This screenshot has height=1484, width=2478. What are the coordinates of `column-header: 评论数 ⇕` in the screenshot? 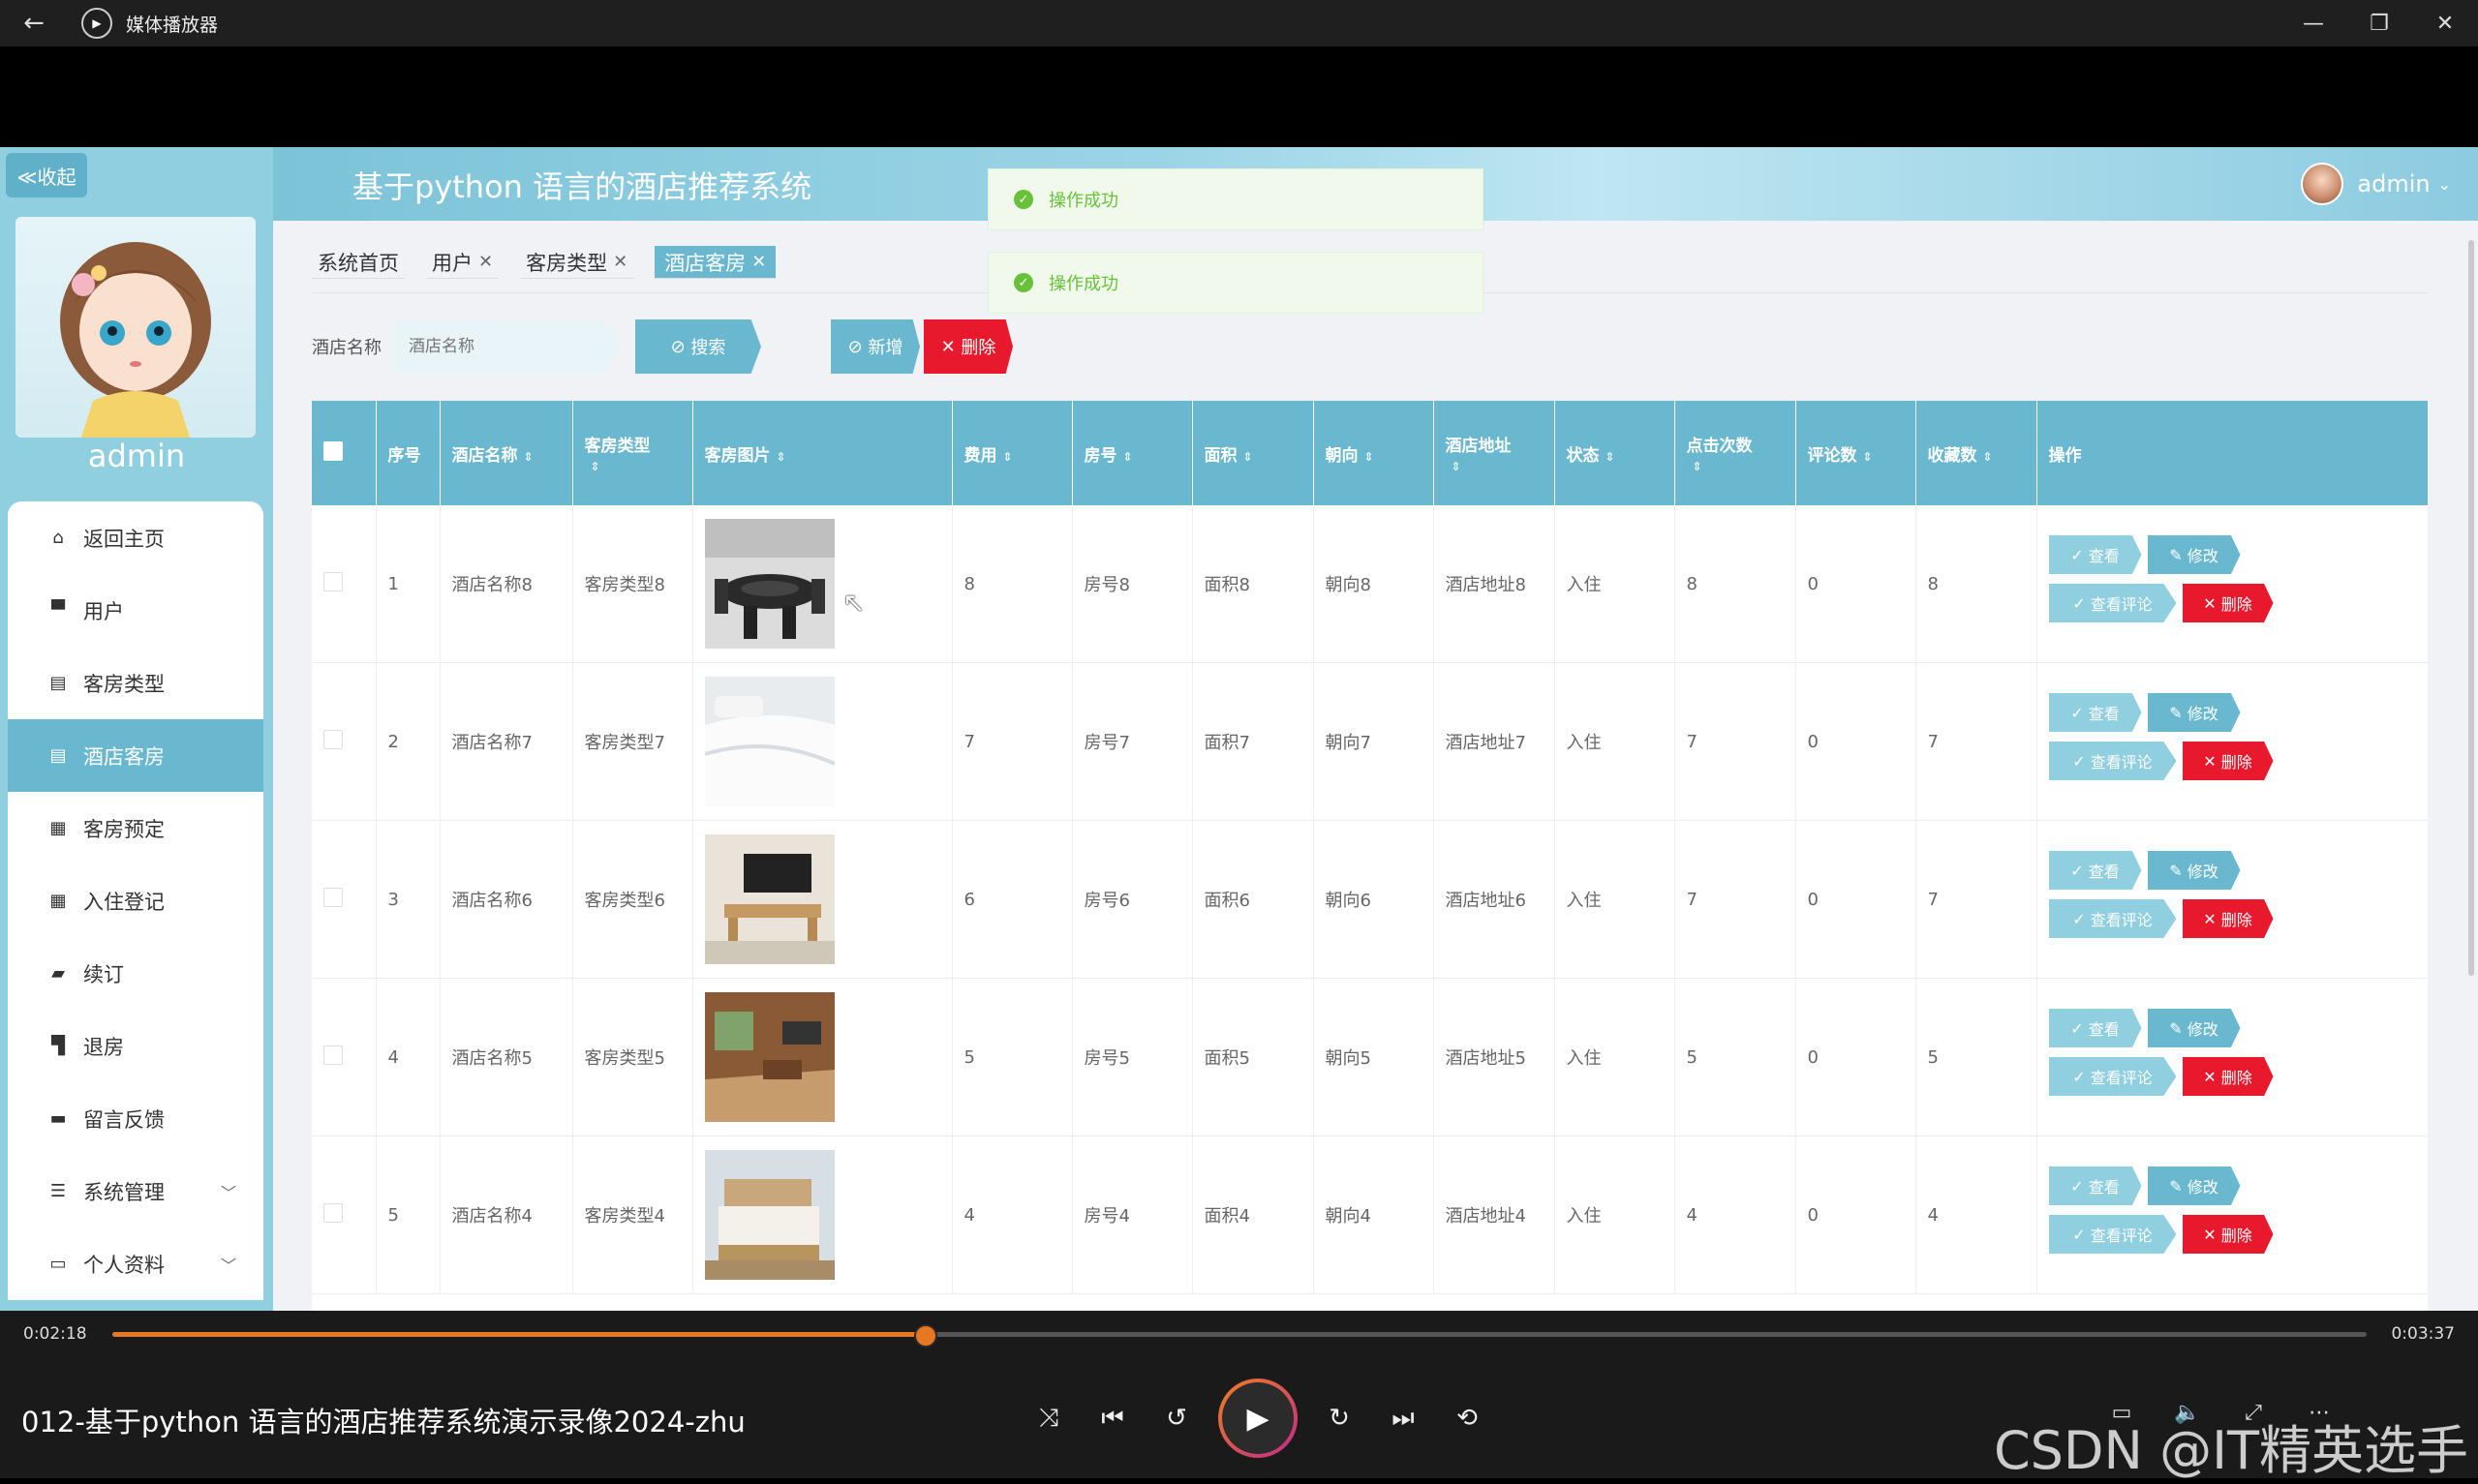 It's located at (1855, 453).